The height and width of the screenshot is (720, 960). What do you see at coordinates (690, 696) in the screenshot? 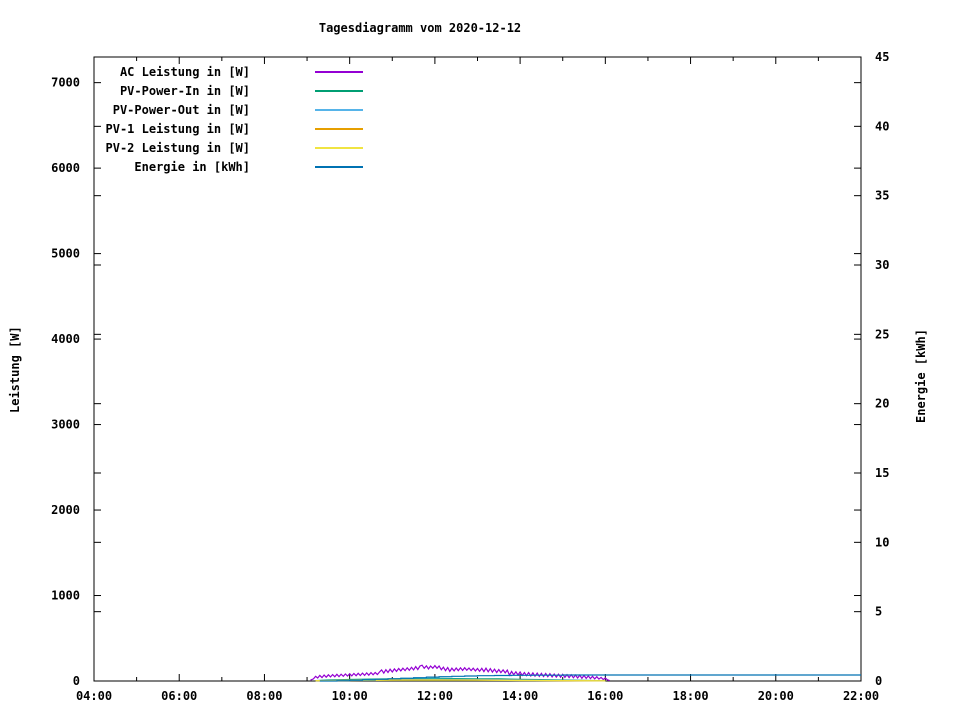
I see `x-tick-label: 18:00` at bounding box center [690, 696].